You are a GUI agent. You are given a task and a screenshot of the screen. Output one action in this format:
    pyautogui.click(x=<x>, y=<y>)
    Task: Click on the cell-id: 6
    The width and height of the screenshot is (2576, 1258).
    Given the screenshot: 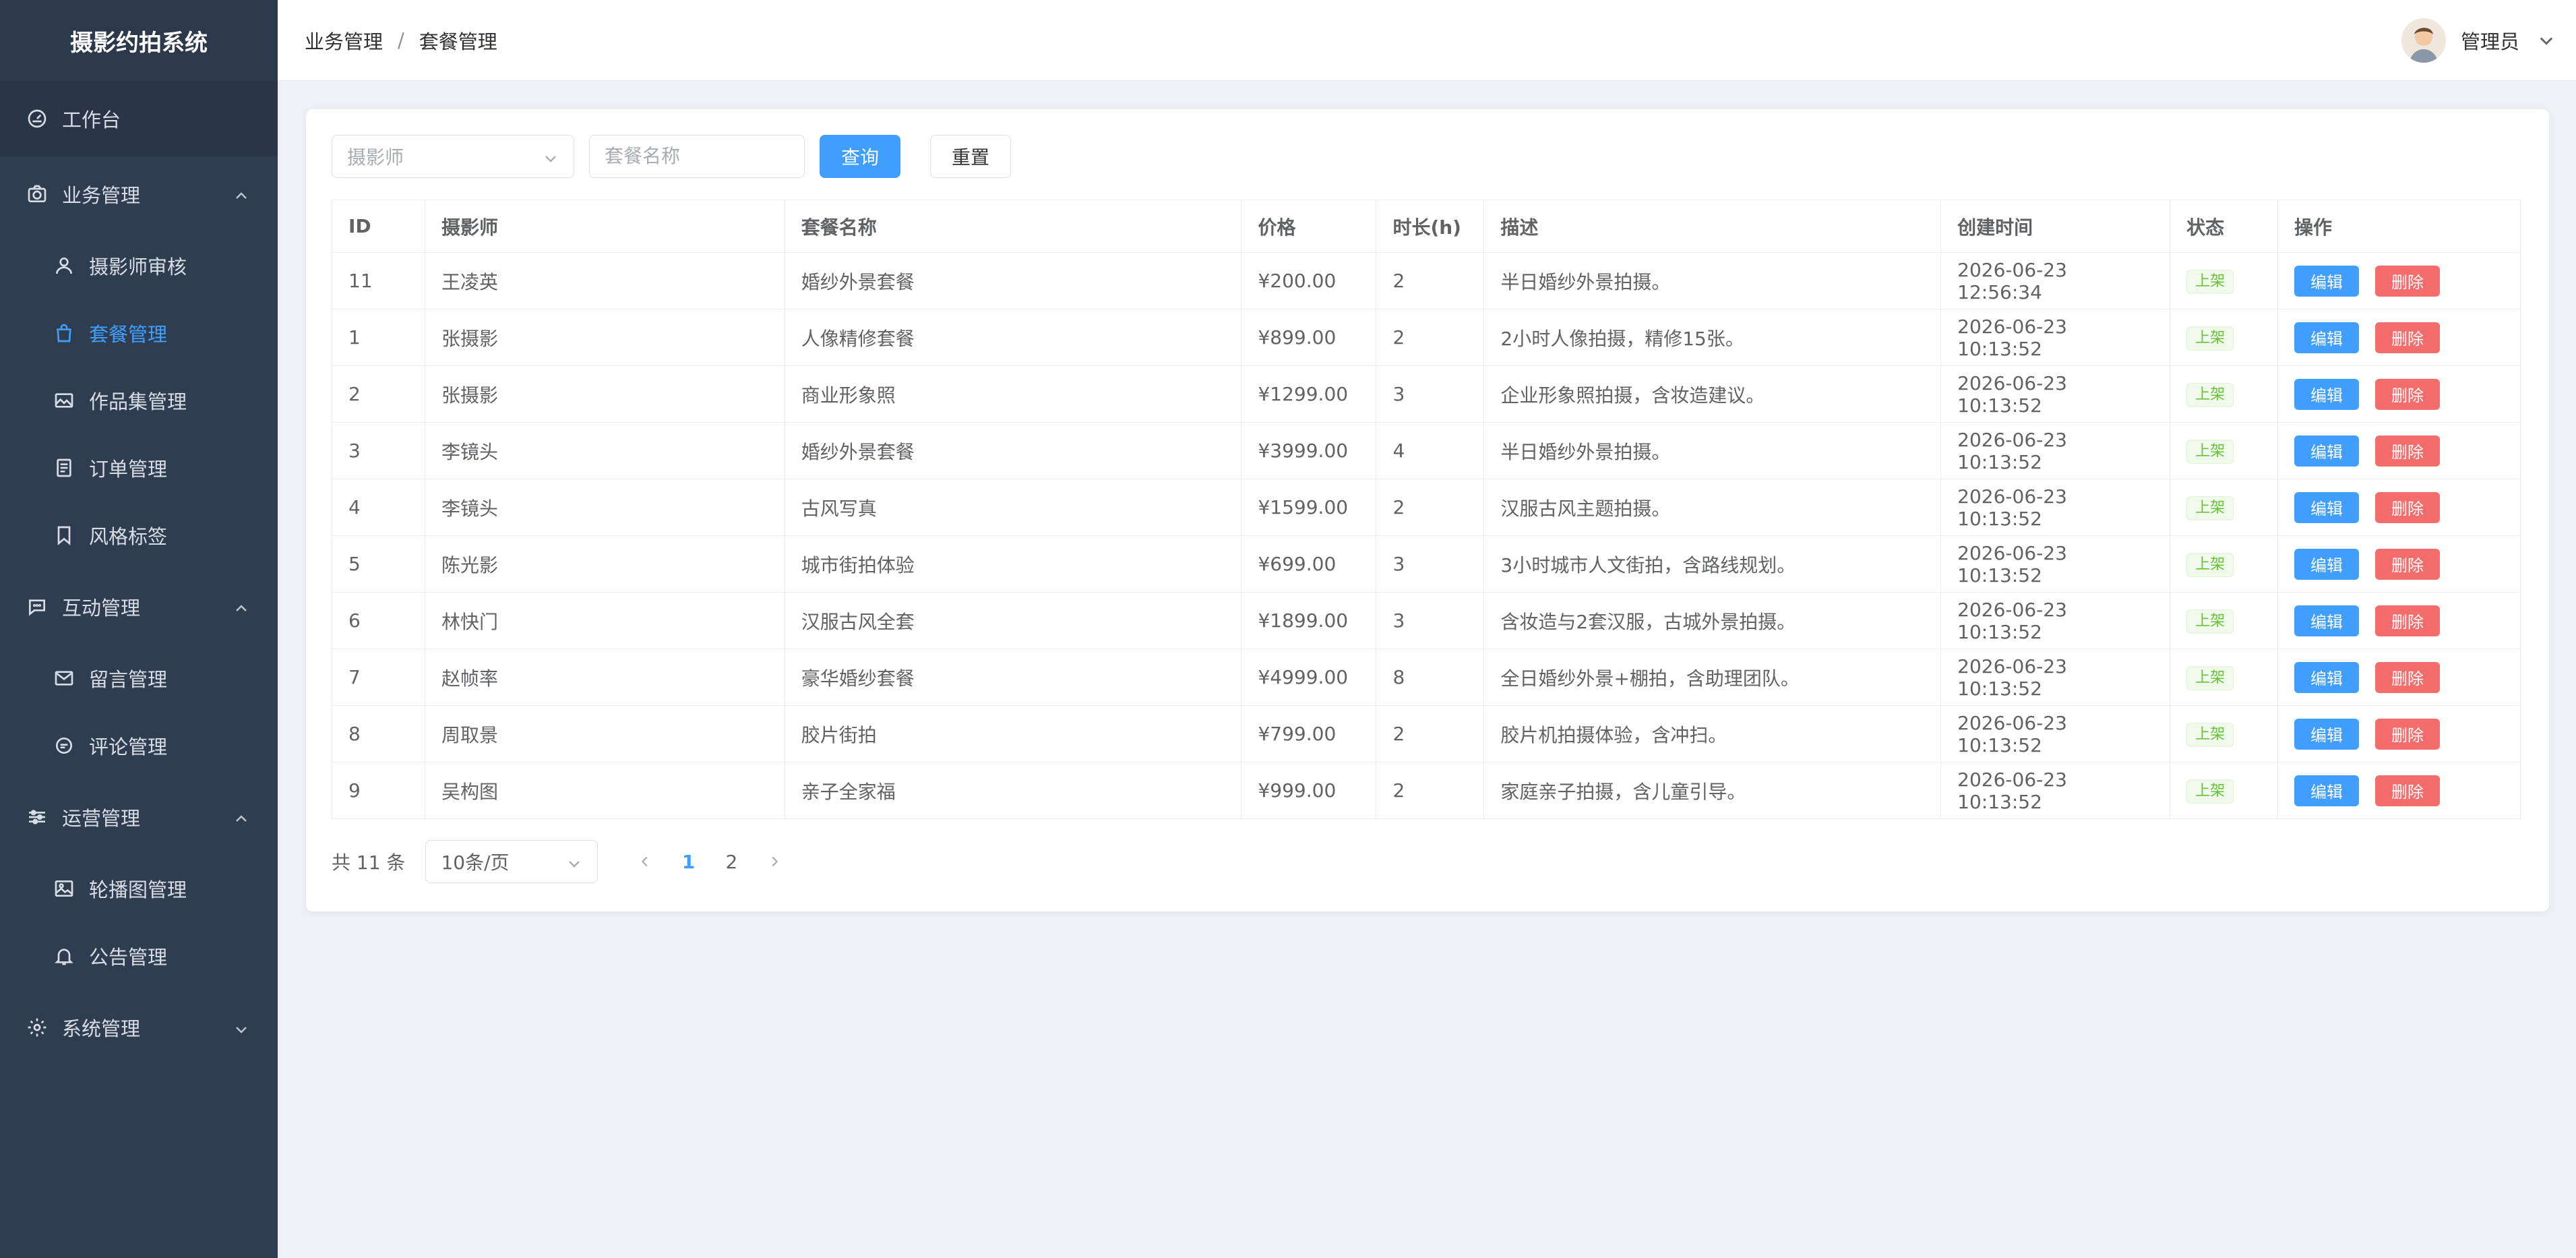 What is the action you would take?
    pyautogui.click(x=379, y=620)
    